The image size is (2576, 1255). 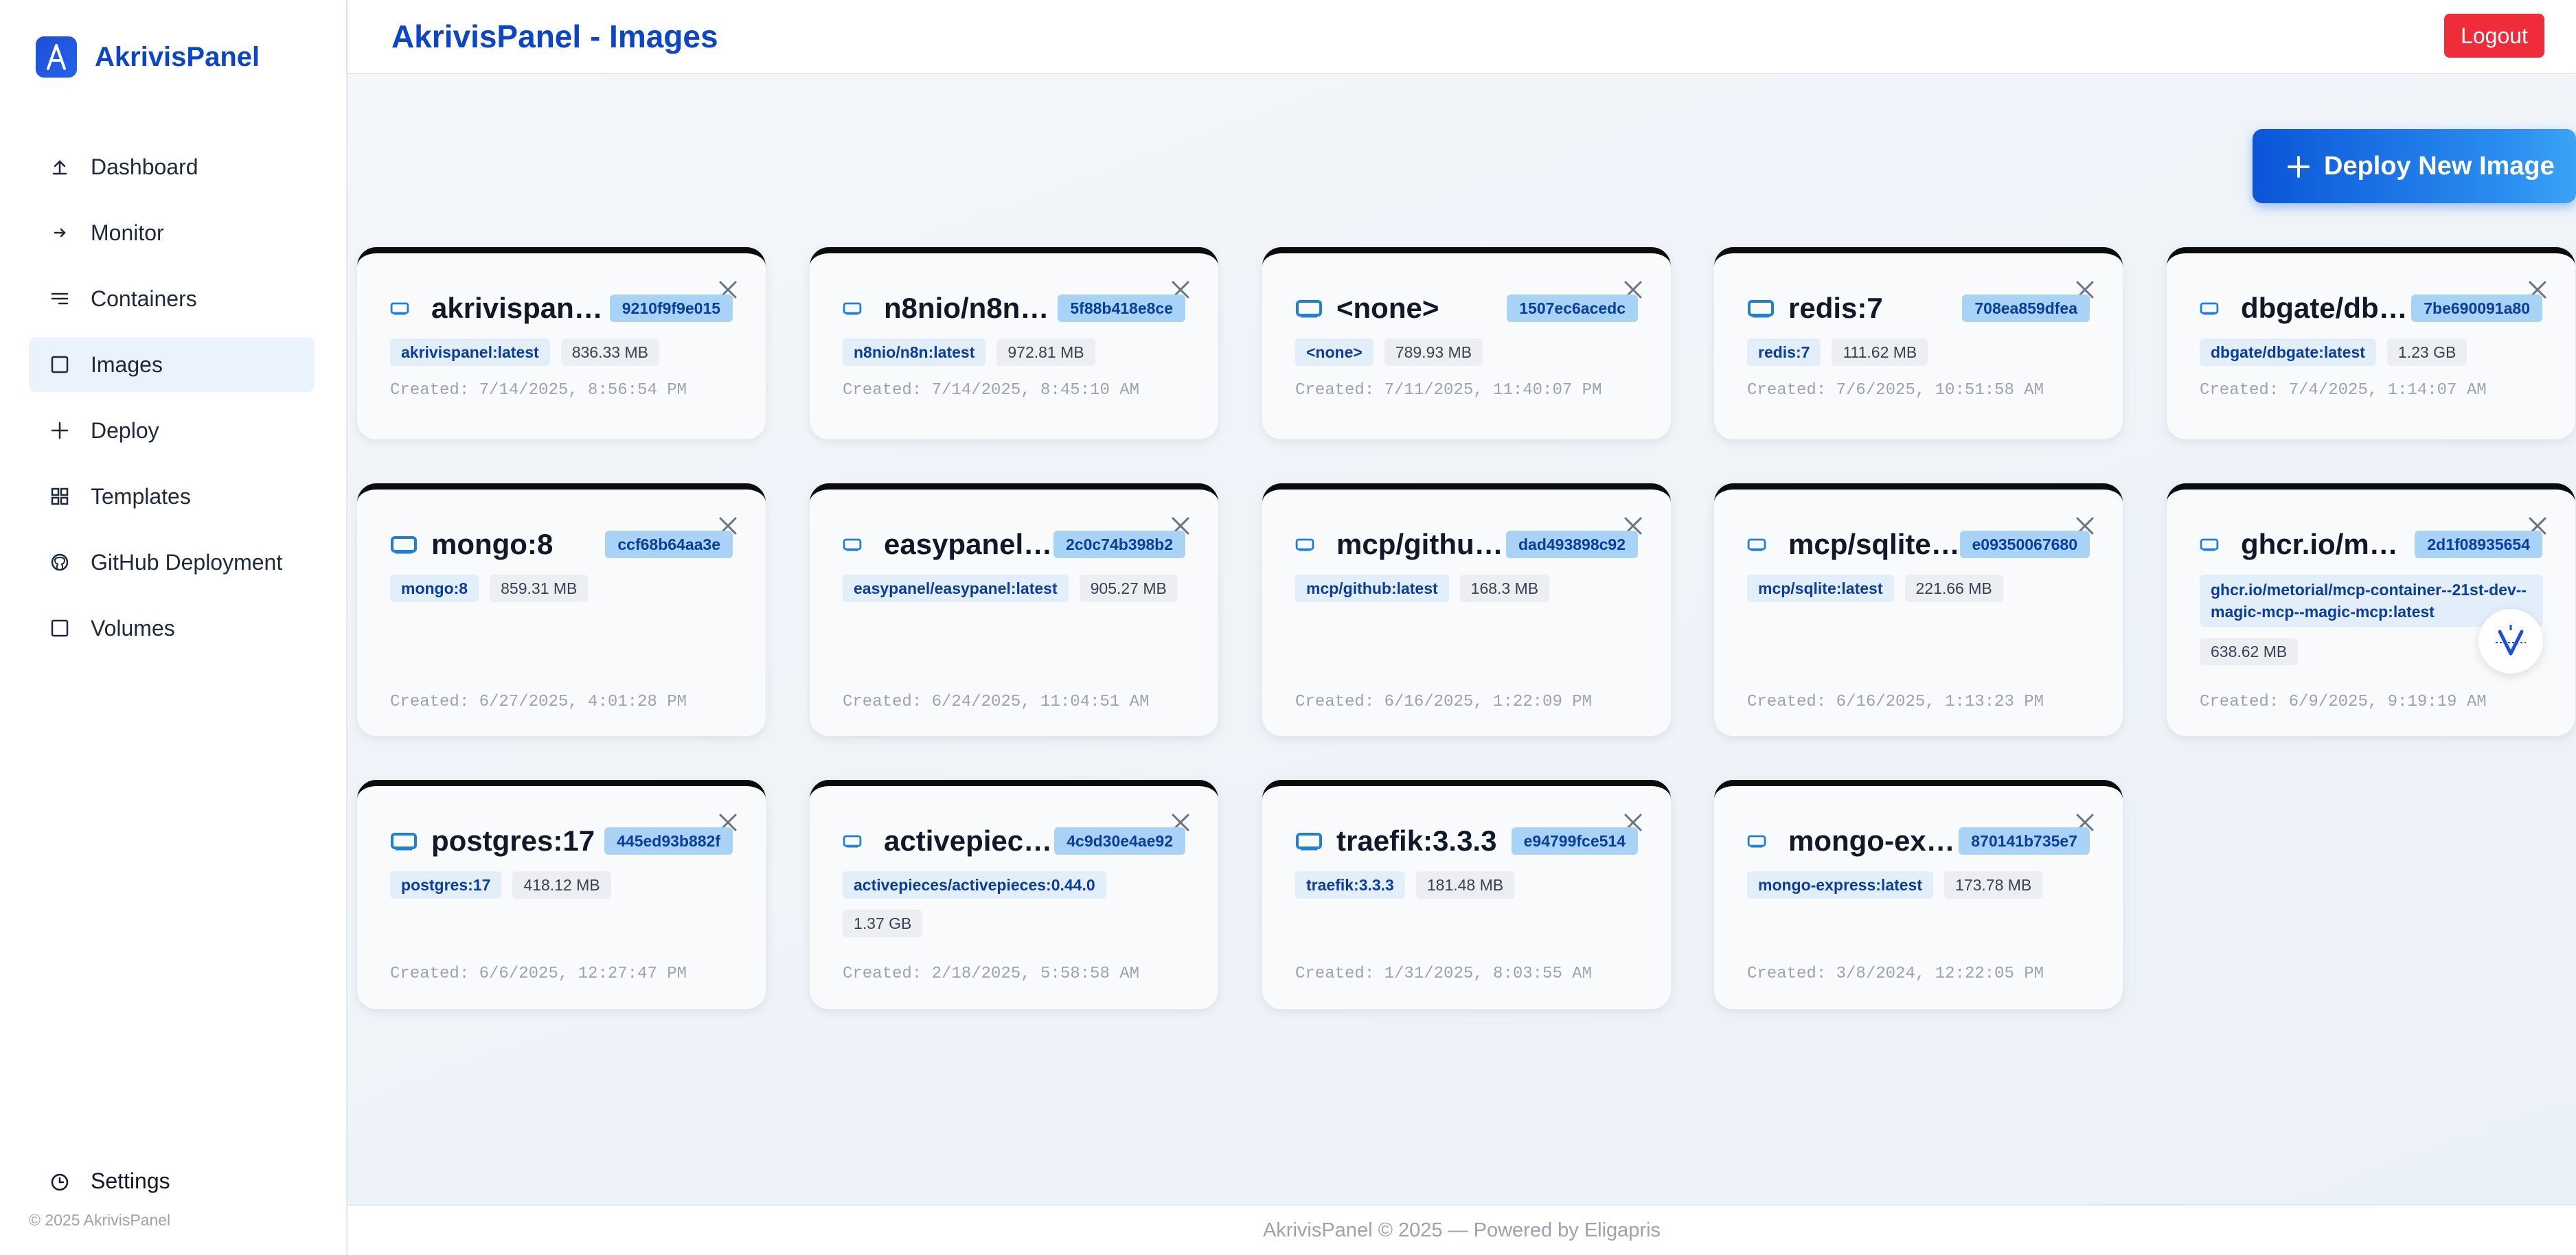 I want to click on sidebar-item-label: Deploy, so click(x=125, y=430).